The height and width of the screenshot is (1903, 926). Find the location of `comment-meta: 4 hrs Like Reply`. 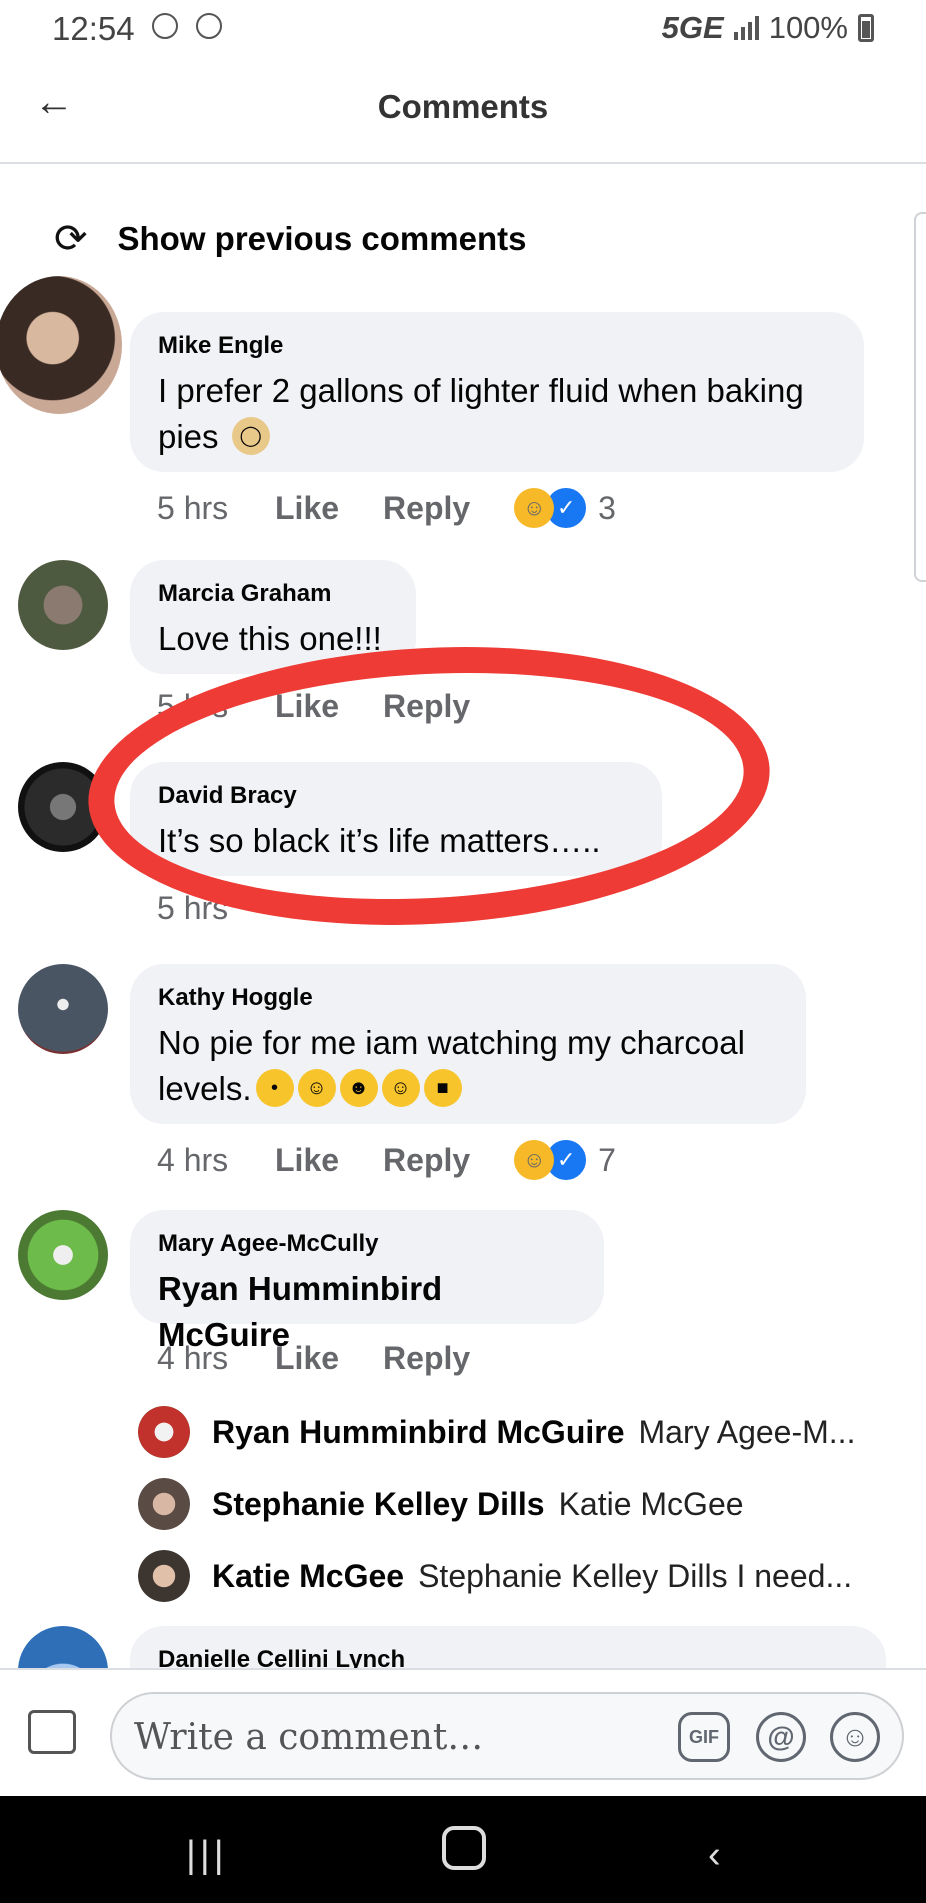

comment-meta: 4 hrs Like Reply is located at coordinates (335, 1358).